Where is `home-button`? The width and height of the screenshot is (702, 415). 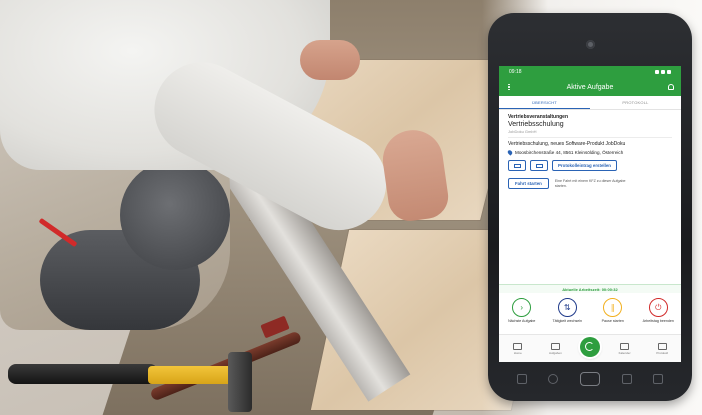 home-button is located at coordinates (589, 379).